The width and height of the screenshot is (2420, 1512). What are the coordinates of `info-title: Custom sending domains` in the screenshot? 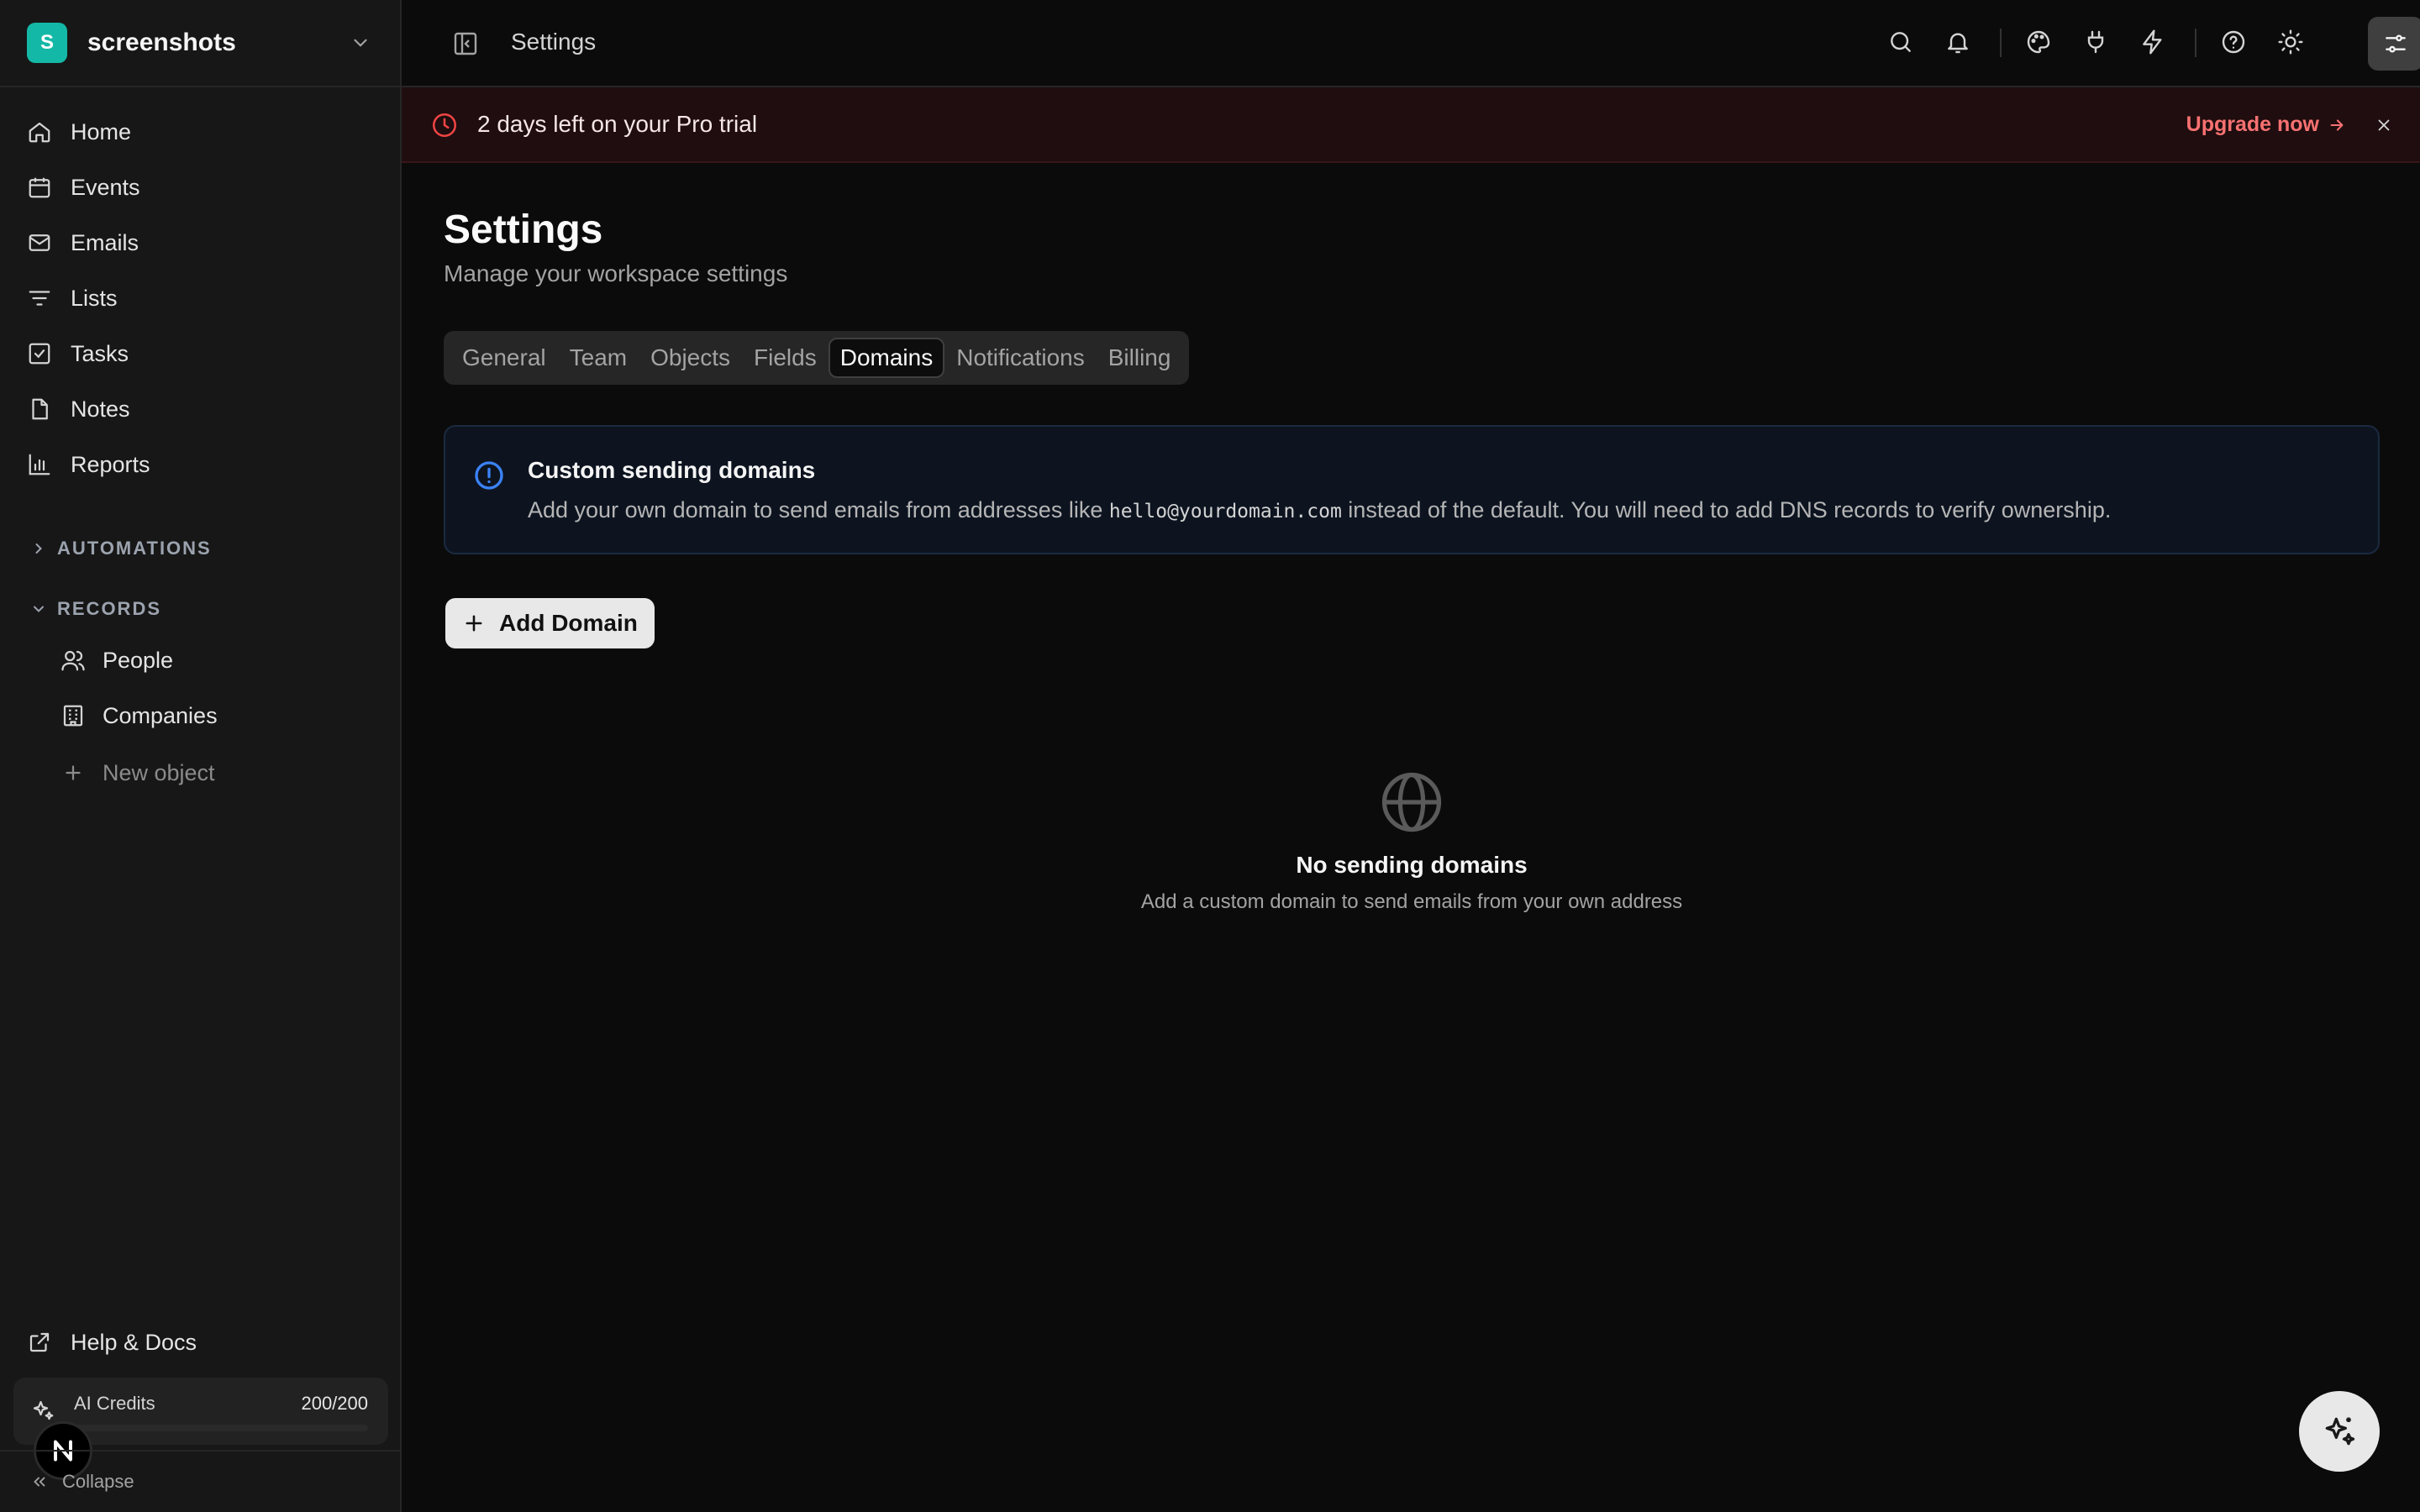 It's located at (672, 470).